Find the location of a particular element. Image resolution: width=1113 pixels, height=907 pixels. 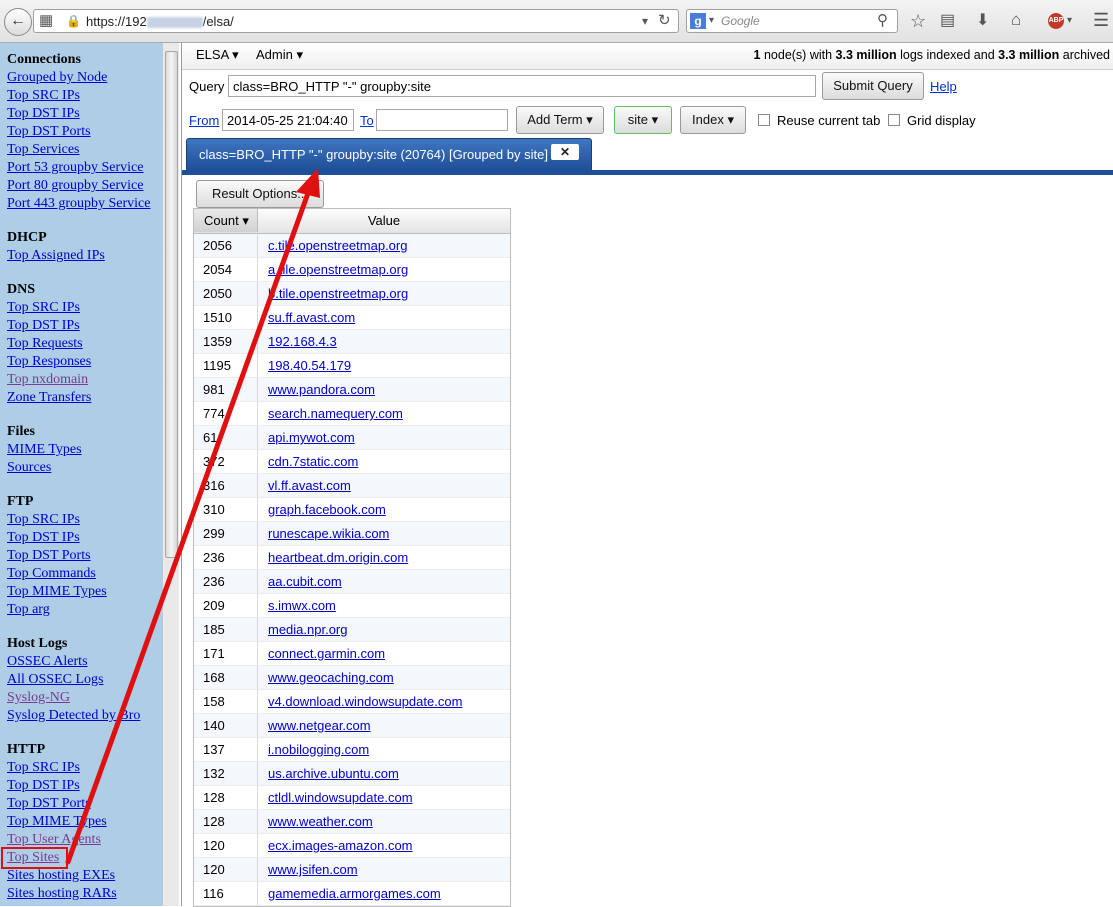

reload-icon: ↻ is located at coordinates (664, 21).